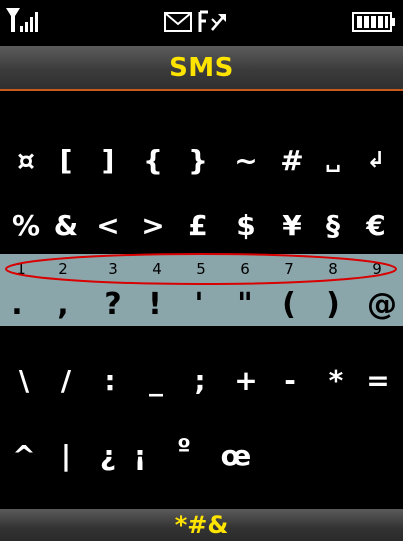 The height and width of the screenshot is (541, 403). What do you see at coordinates (376, 226) in the screenshot?
I see `symbol-key: €` at bounding box center [376, 226].